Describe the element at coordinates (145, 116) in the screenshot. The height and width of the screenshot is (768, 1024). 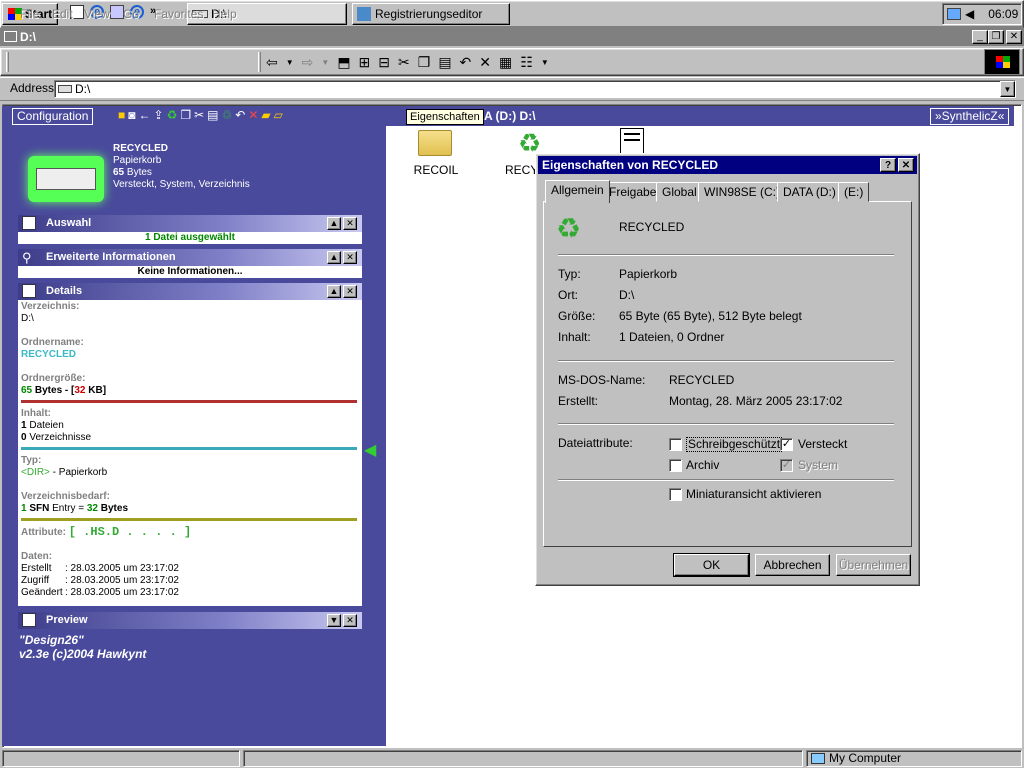
I see `back-arrow-icon: ←` at that location.